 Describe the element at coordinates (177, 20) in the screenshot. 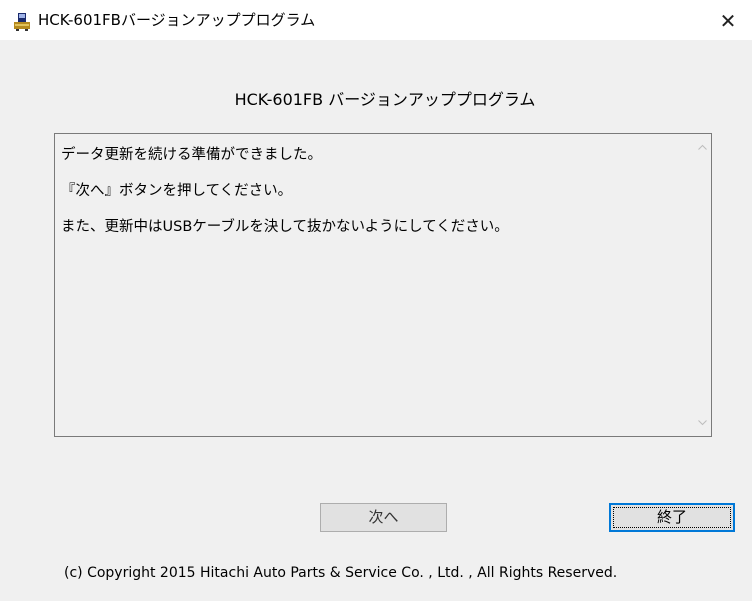

I see `window-title: HCK-601FBバージョンアッププログラム` at that location.